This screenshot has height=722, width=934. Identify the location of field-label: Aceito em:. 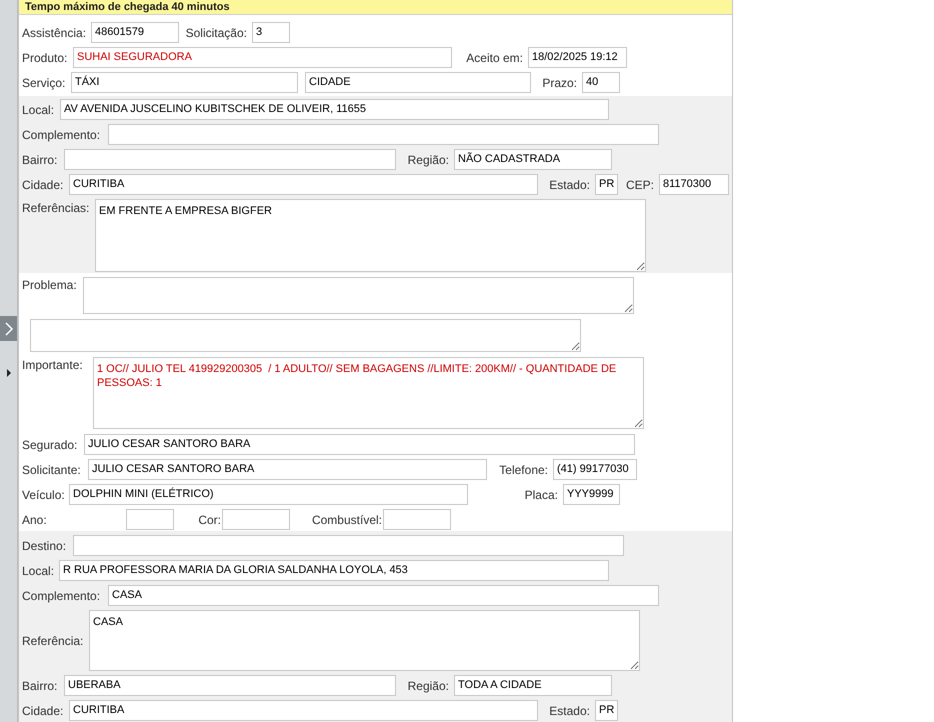
(494, 57).